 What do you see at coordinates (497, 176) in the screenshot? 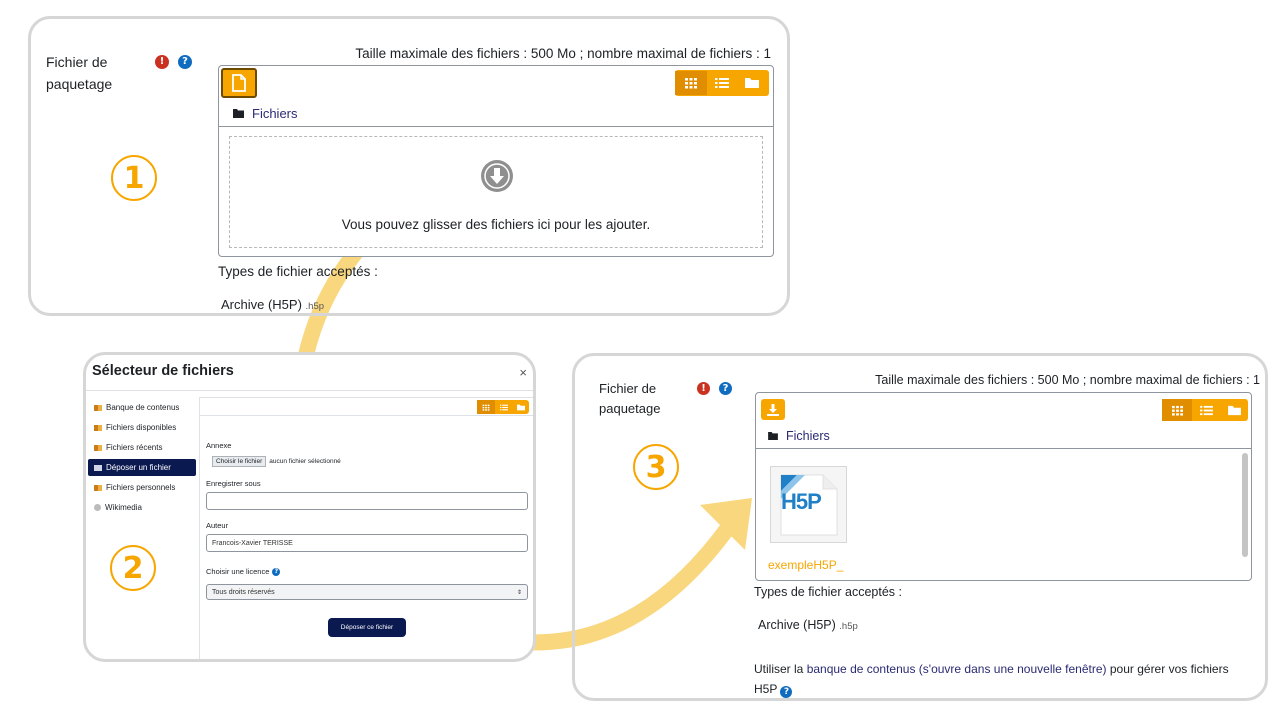
I see `download-arrow-icon` at bounding box center [497, 176].